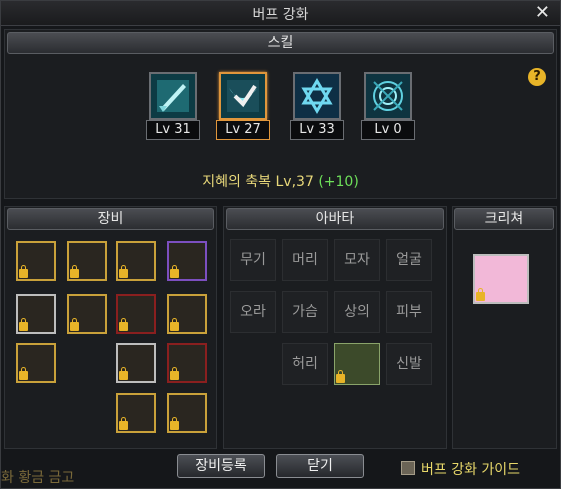 This screenshot has width=561, height=489. I want to click on skill-level-4: Lv 0, so click(388, 130).